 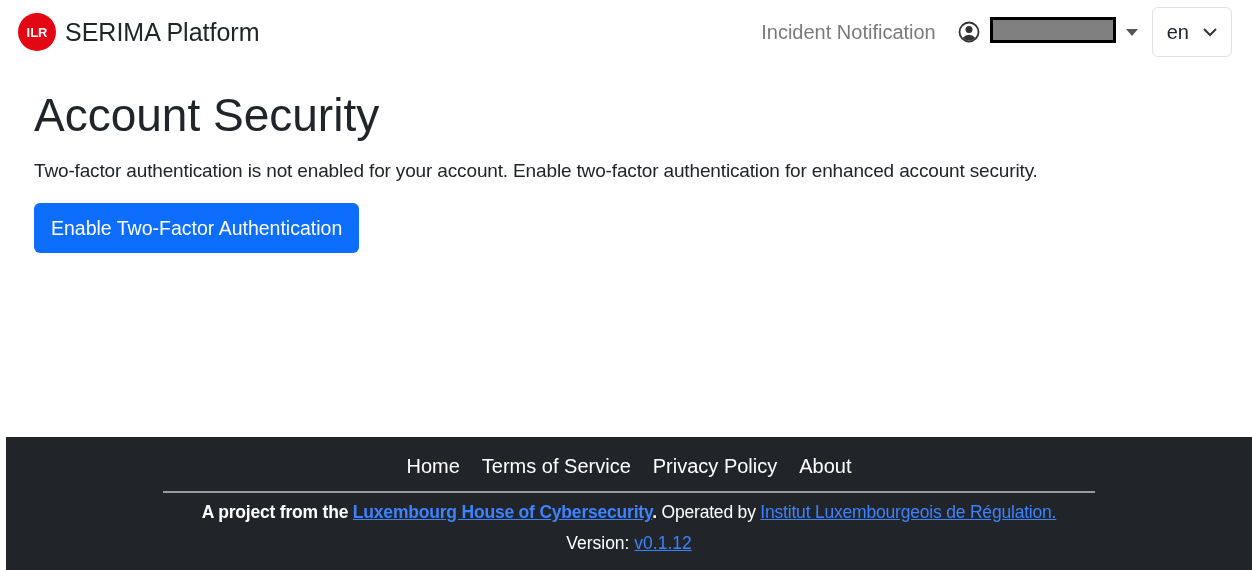 What do you see at coordinates (556, 466) in the screenshot?
I see `footer-link: Terms of Service` at bounding box center [556, 466].